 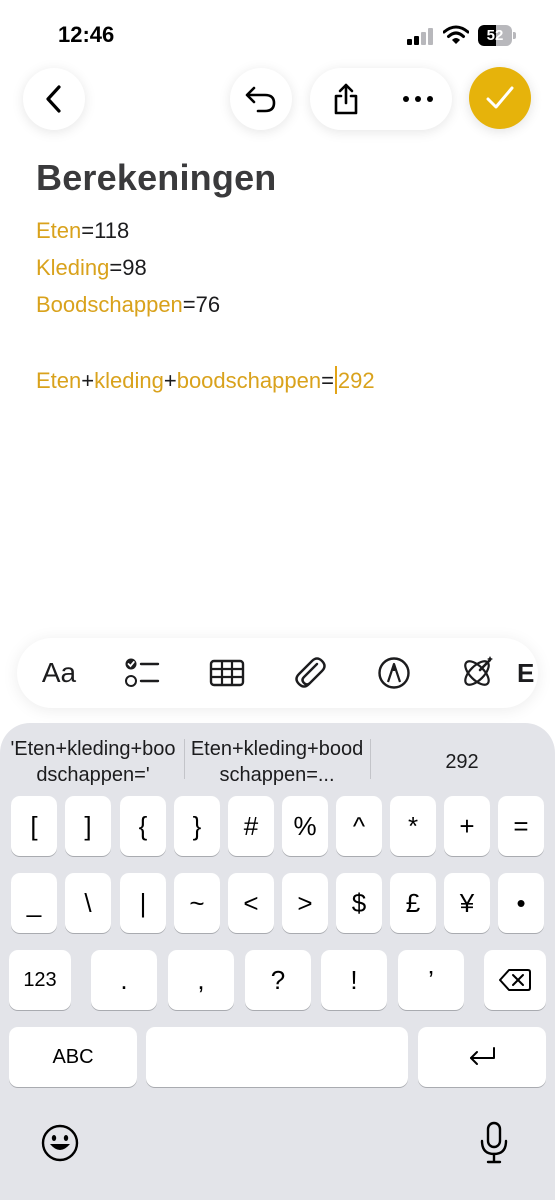 I want to click on key-brace-right: }, so click(x=197, y=826).